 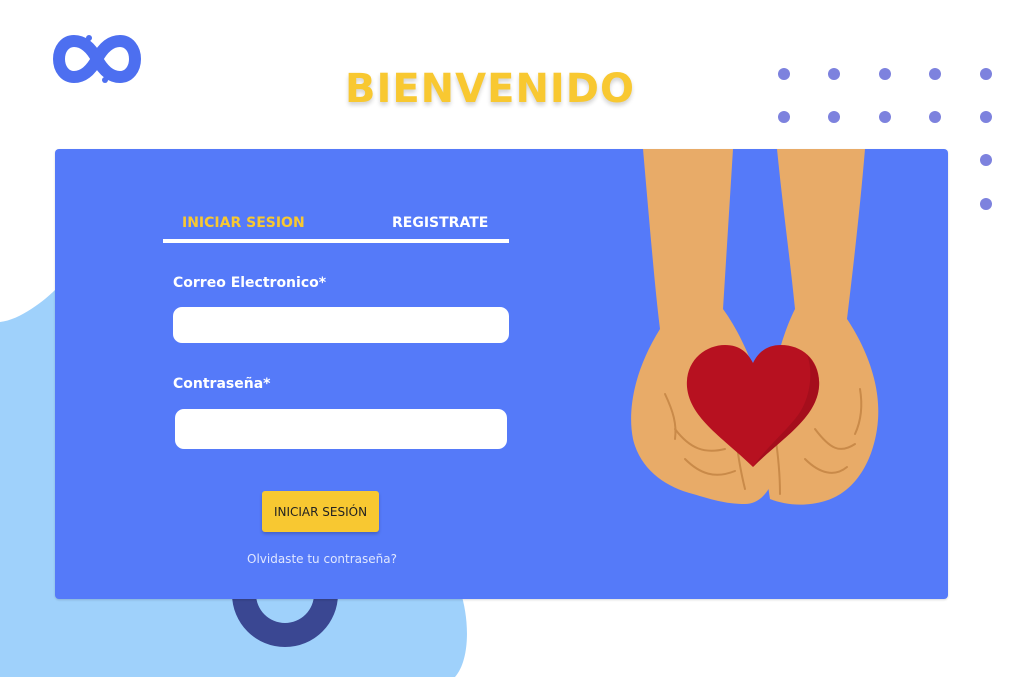 What do you see at coordinates (341, 429) in the screenshot?
I see `password-field` at bounding box center [341, 429].